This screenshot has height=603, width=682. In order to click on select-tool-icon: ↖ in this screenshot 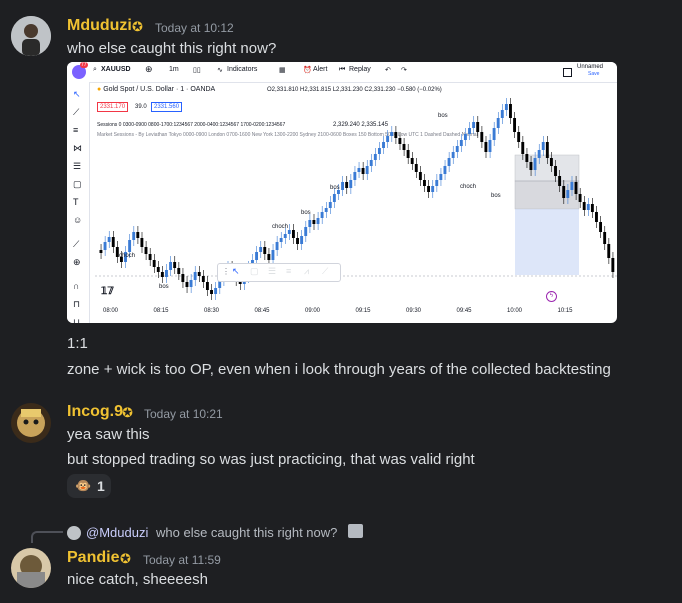, I will do `click(236, 271)`.